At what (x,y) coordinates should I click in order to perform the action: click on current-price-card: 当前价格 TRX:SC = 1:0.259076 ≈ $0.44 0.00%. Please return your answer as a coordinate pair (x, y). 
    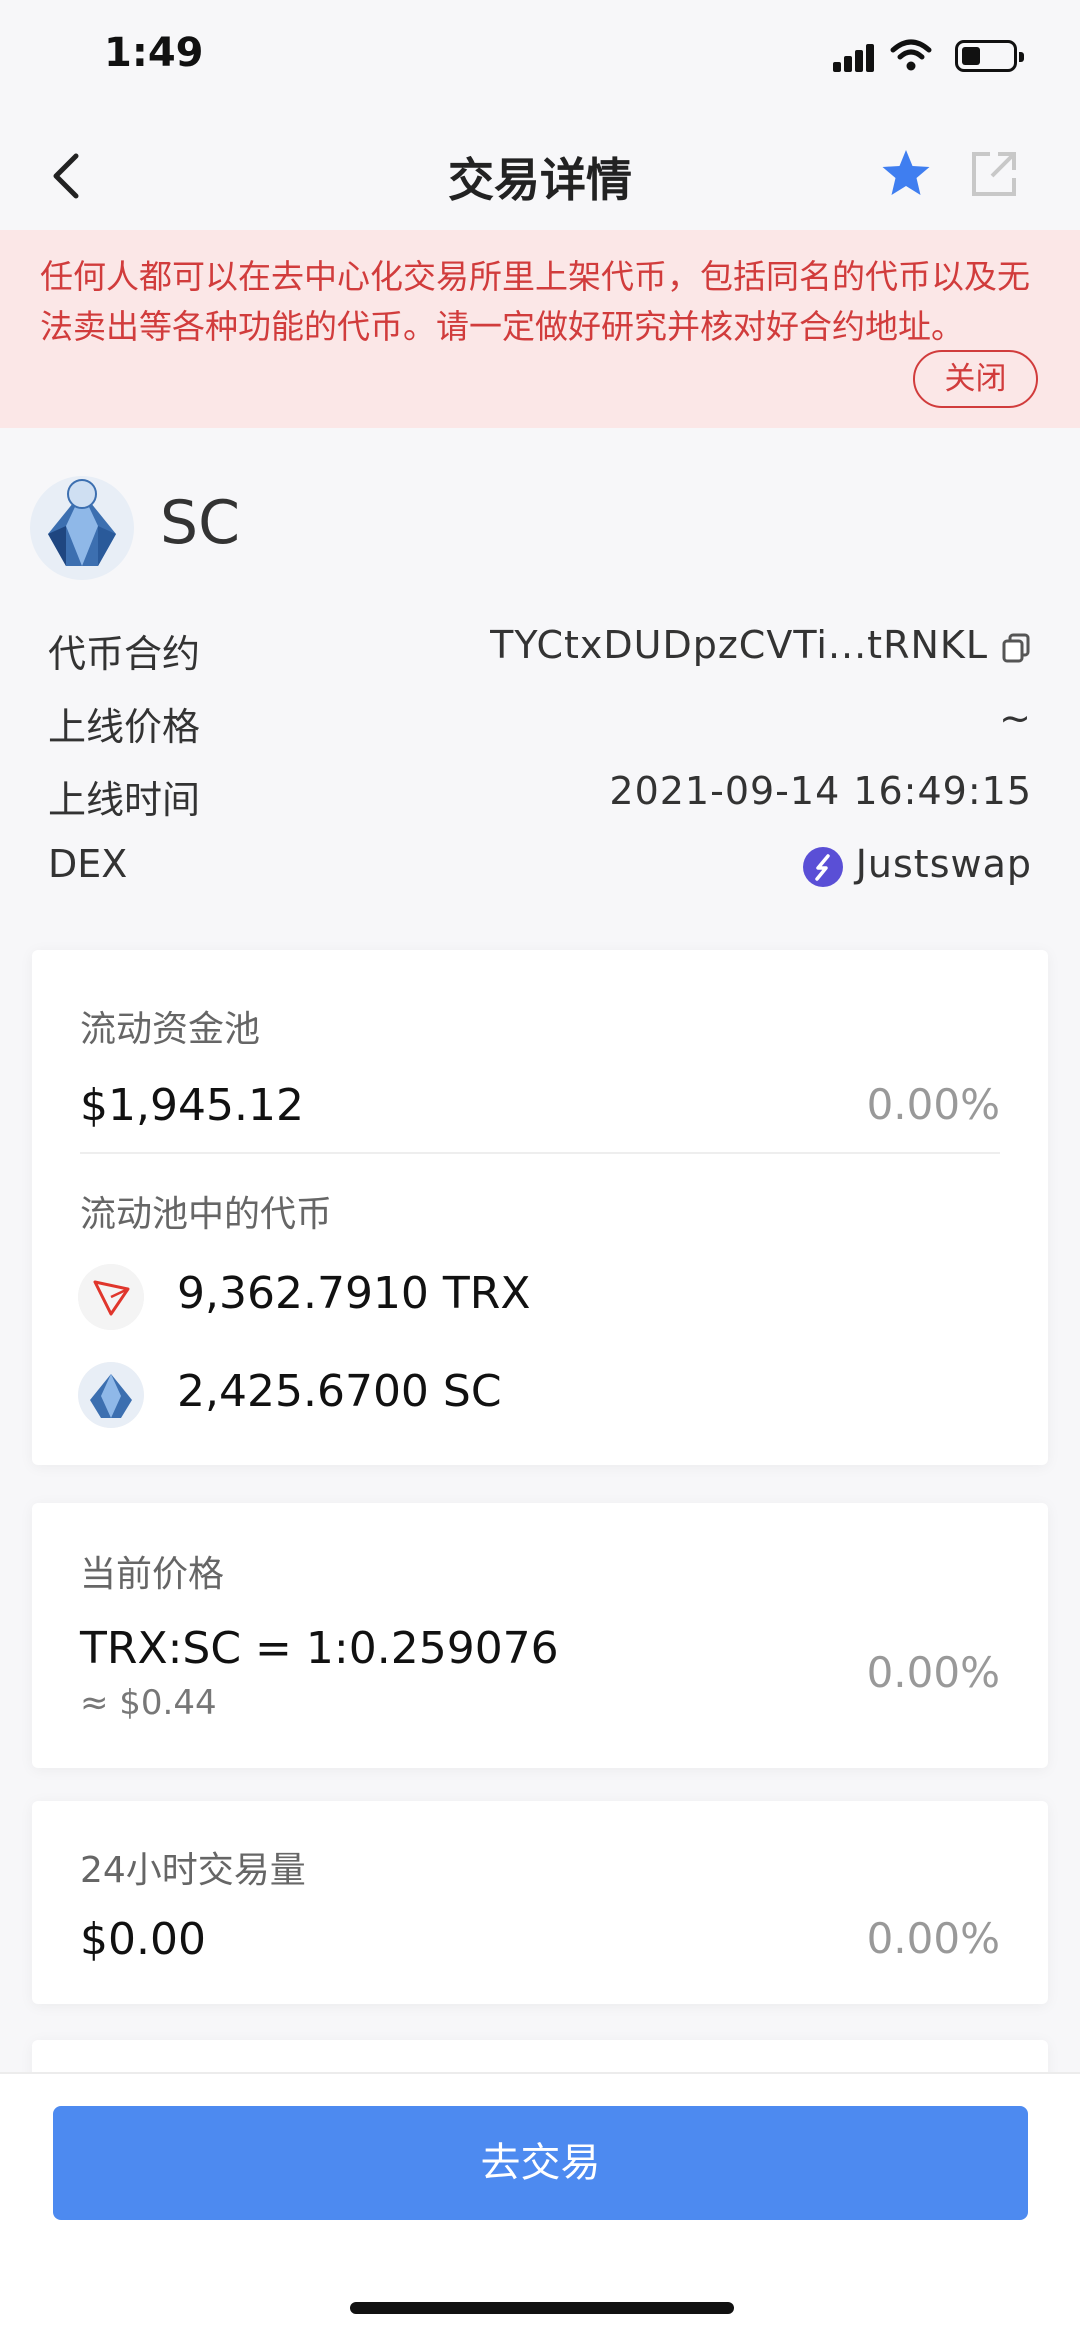
    Looking at the image, I should click on (540, 1635).